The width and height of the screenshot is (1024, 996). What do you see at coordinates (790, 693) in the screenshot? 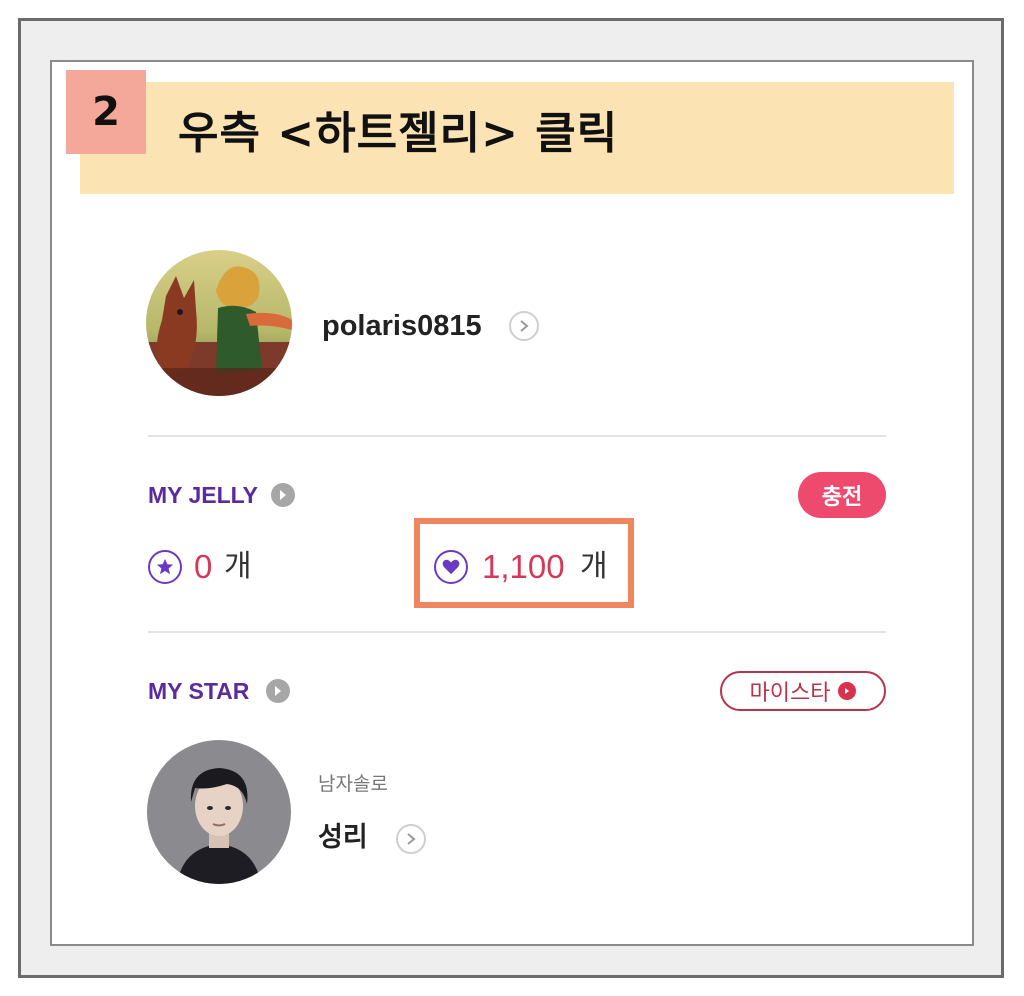
I see `mystar-button-label: 마이스타` at bounding box center [790, 693].